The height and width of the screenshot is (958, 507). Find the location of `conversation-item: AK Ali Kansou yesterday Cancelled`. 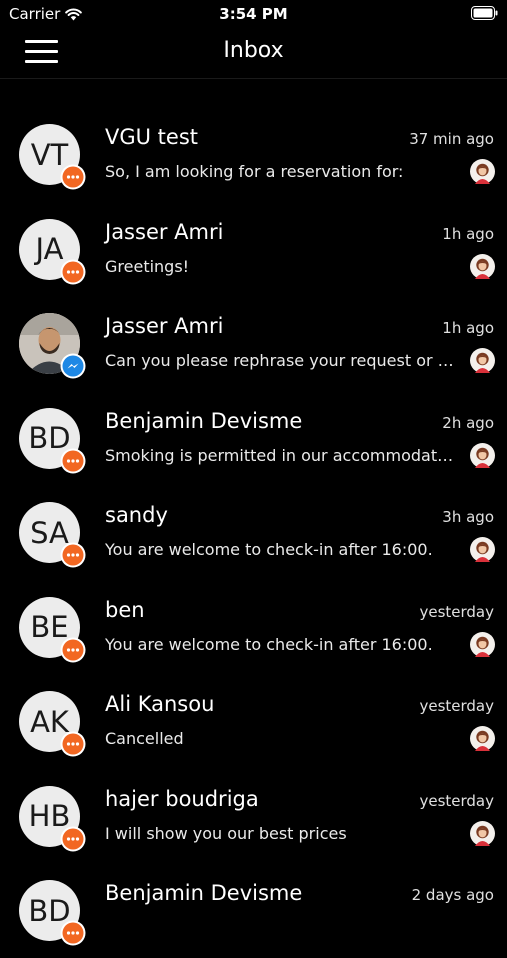

conversation-item: AK Ali Kansou yesterday Cancelled is located at coordinates (253, 721).